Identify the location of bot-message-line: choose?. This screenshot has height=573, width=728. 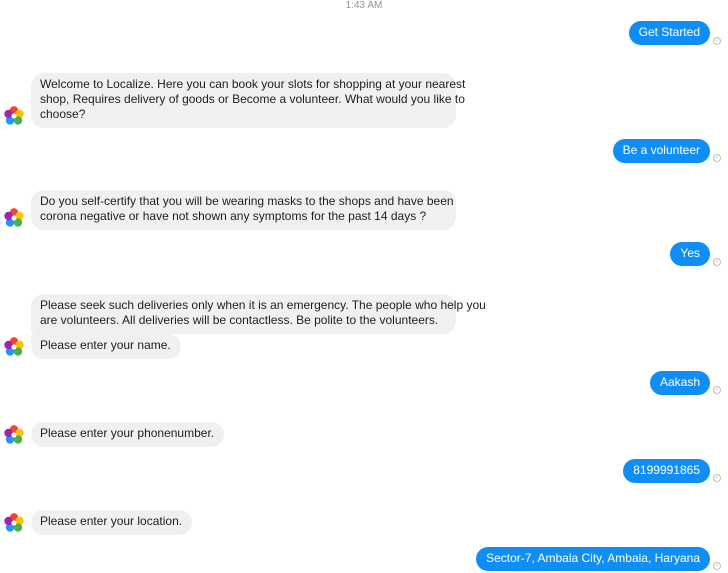
(63, 114).